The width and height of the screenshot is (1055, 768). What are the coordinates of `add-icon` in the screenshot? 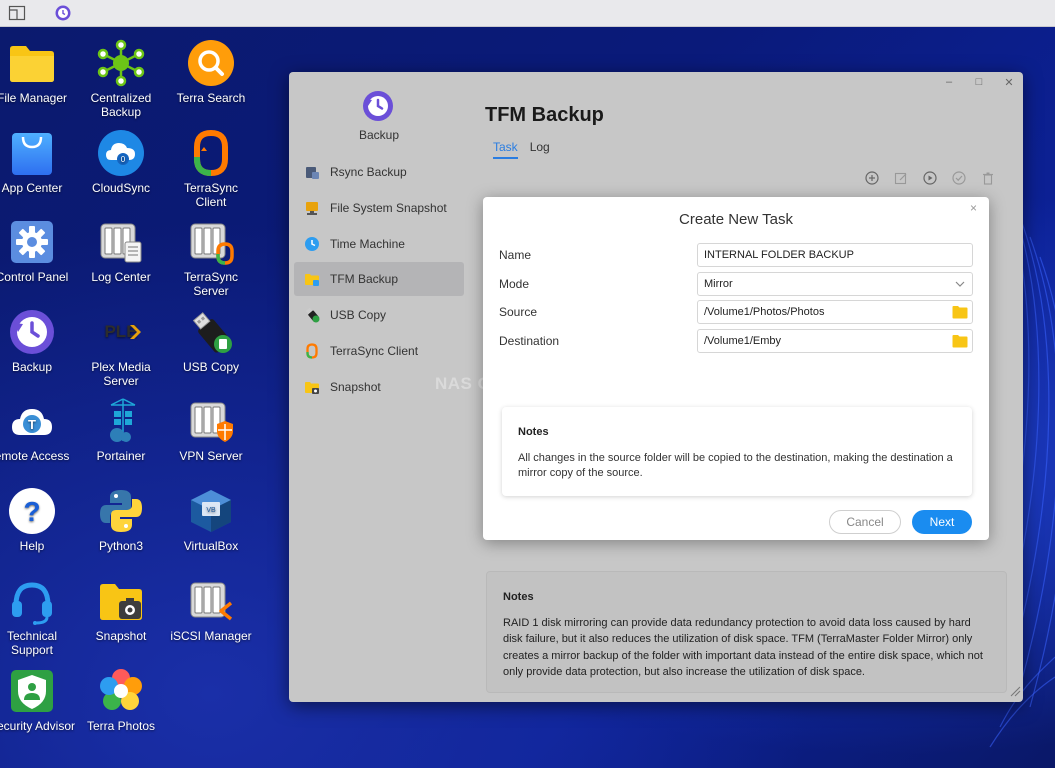 It's located at (872, 178).